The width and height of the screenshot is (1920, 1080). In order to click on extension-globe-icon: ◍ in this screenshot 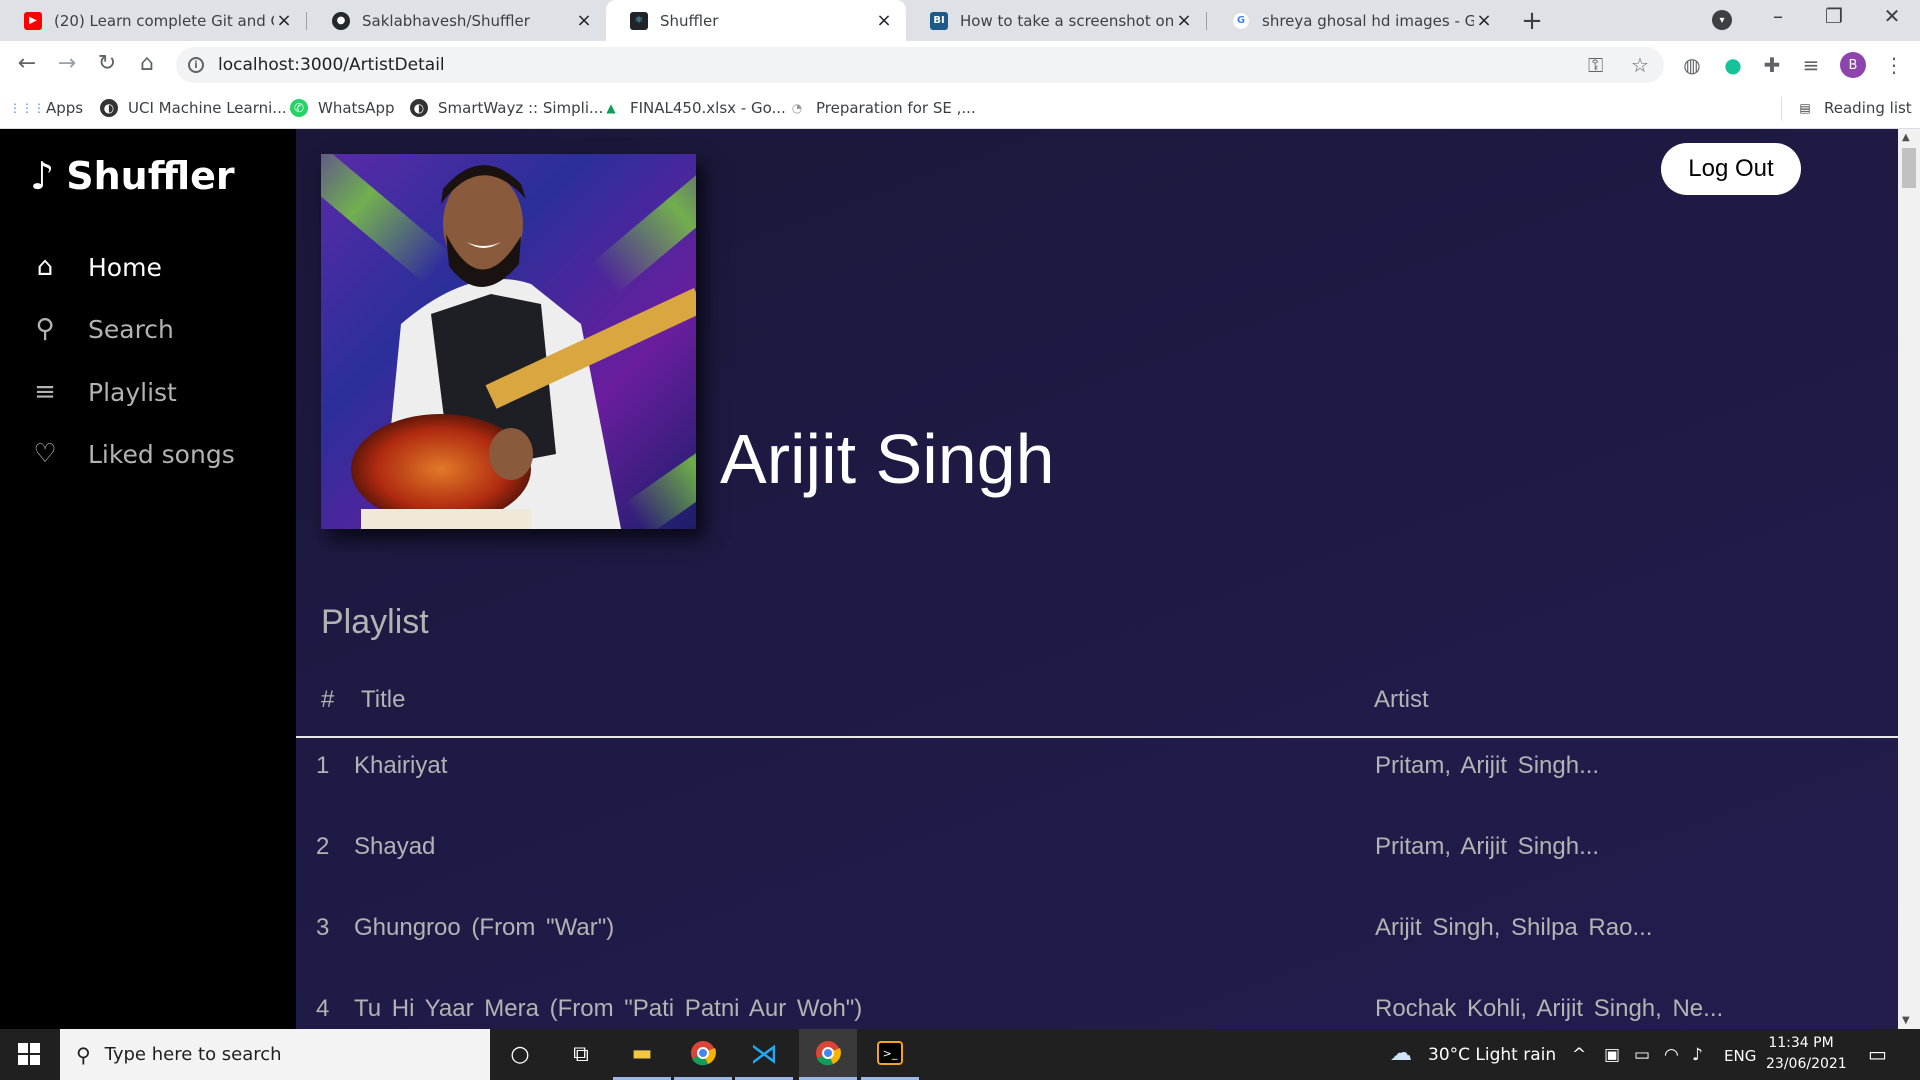, I will do `click(1692, 65)`.